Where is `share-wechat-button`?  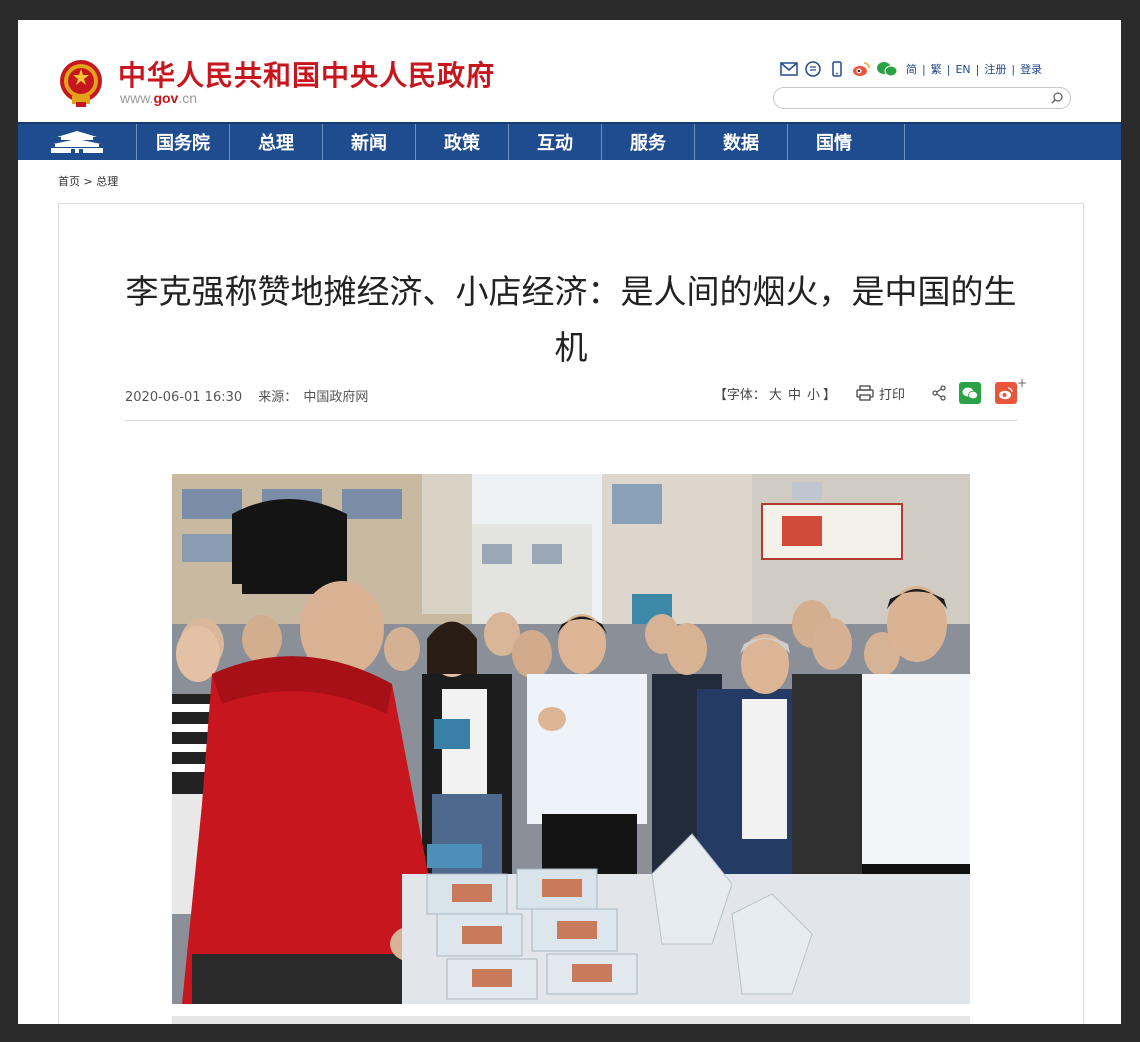
share-wechat-button is located at coordinates (970, 393).